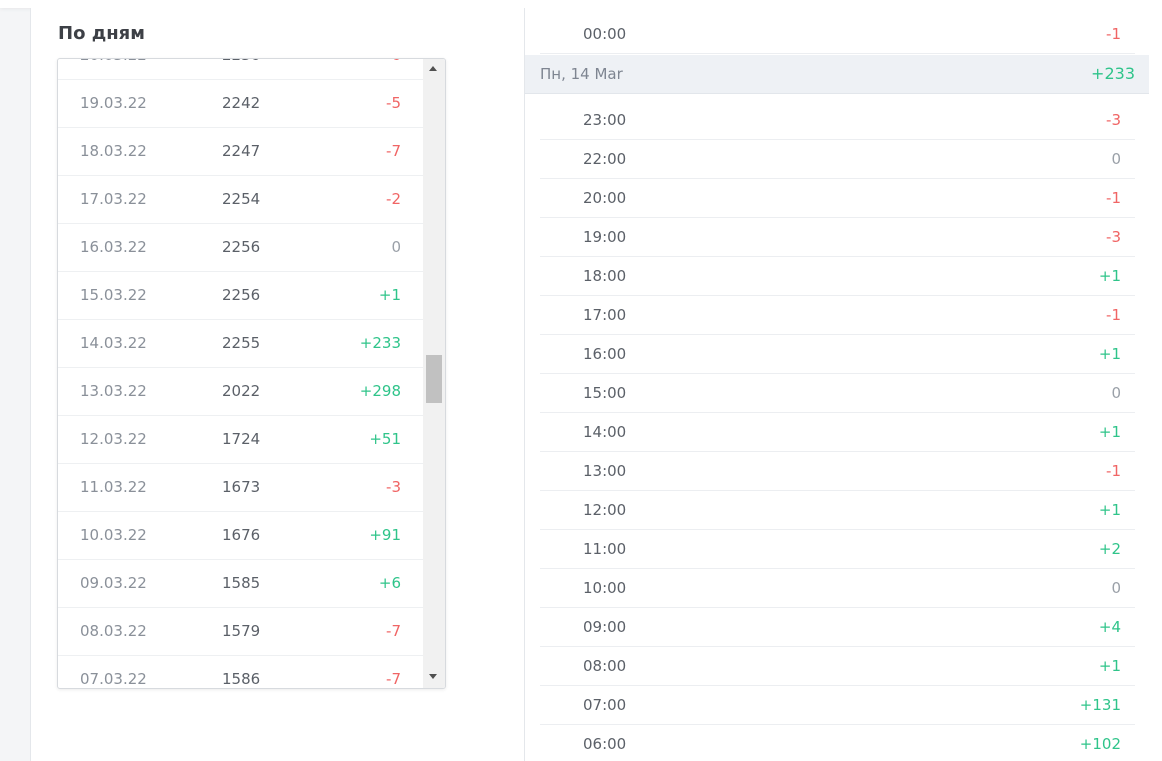  Describe the element at coordinates (434, 379) in the screenshot. I see `scrollbar-thumb` at that location.